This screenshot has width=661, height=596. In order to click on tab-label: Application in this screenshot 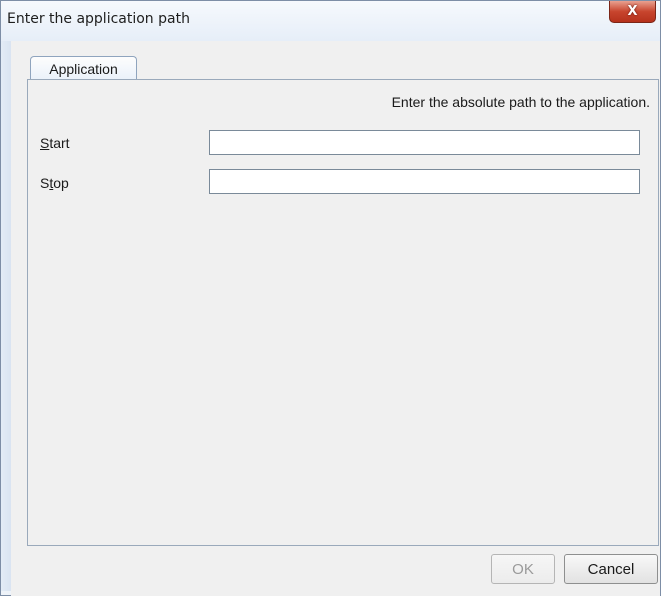, I will do `click(83, 68)`.